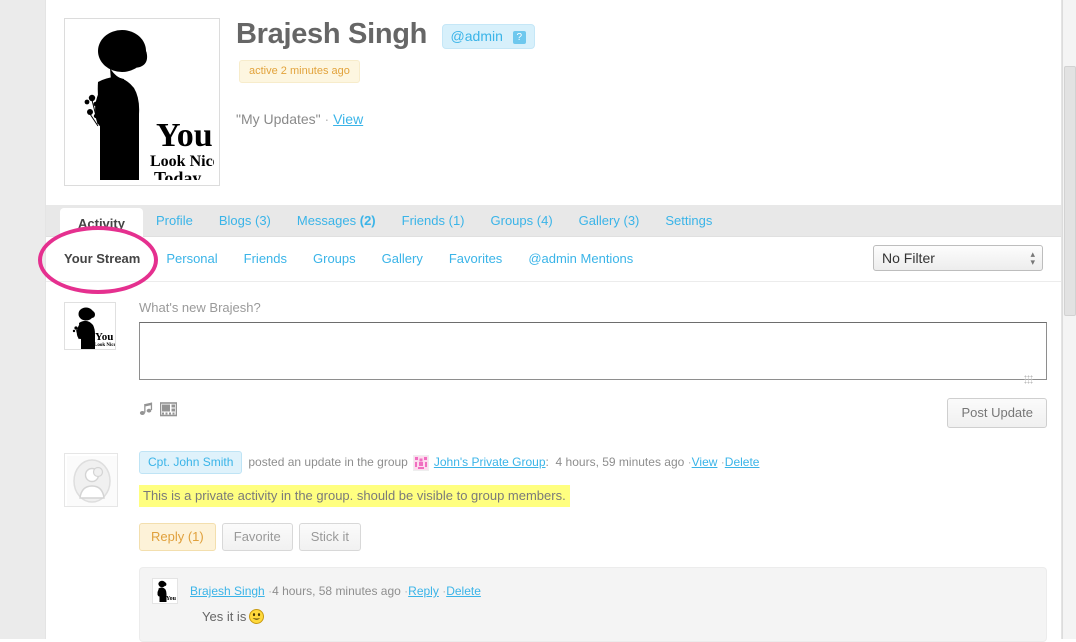 The width and height of the screenshot is (1076, 642). I want to click on my-updates-label: "My Updates", so click(278, 119).